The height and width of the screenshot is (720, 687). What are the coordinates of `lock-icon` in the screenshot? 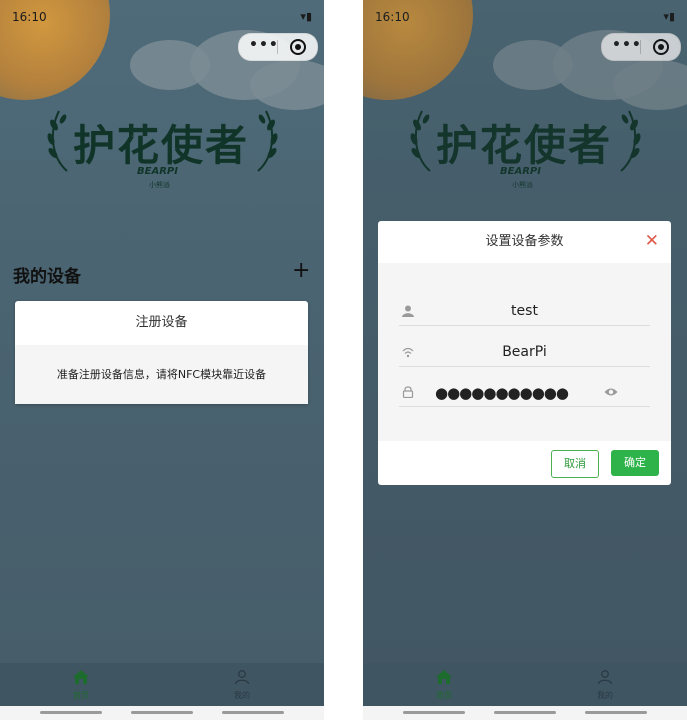 It's located at (408, 392).